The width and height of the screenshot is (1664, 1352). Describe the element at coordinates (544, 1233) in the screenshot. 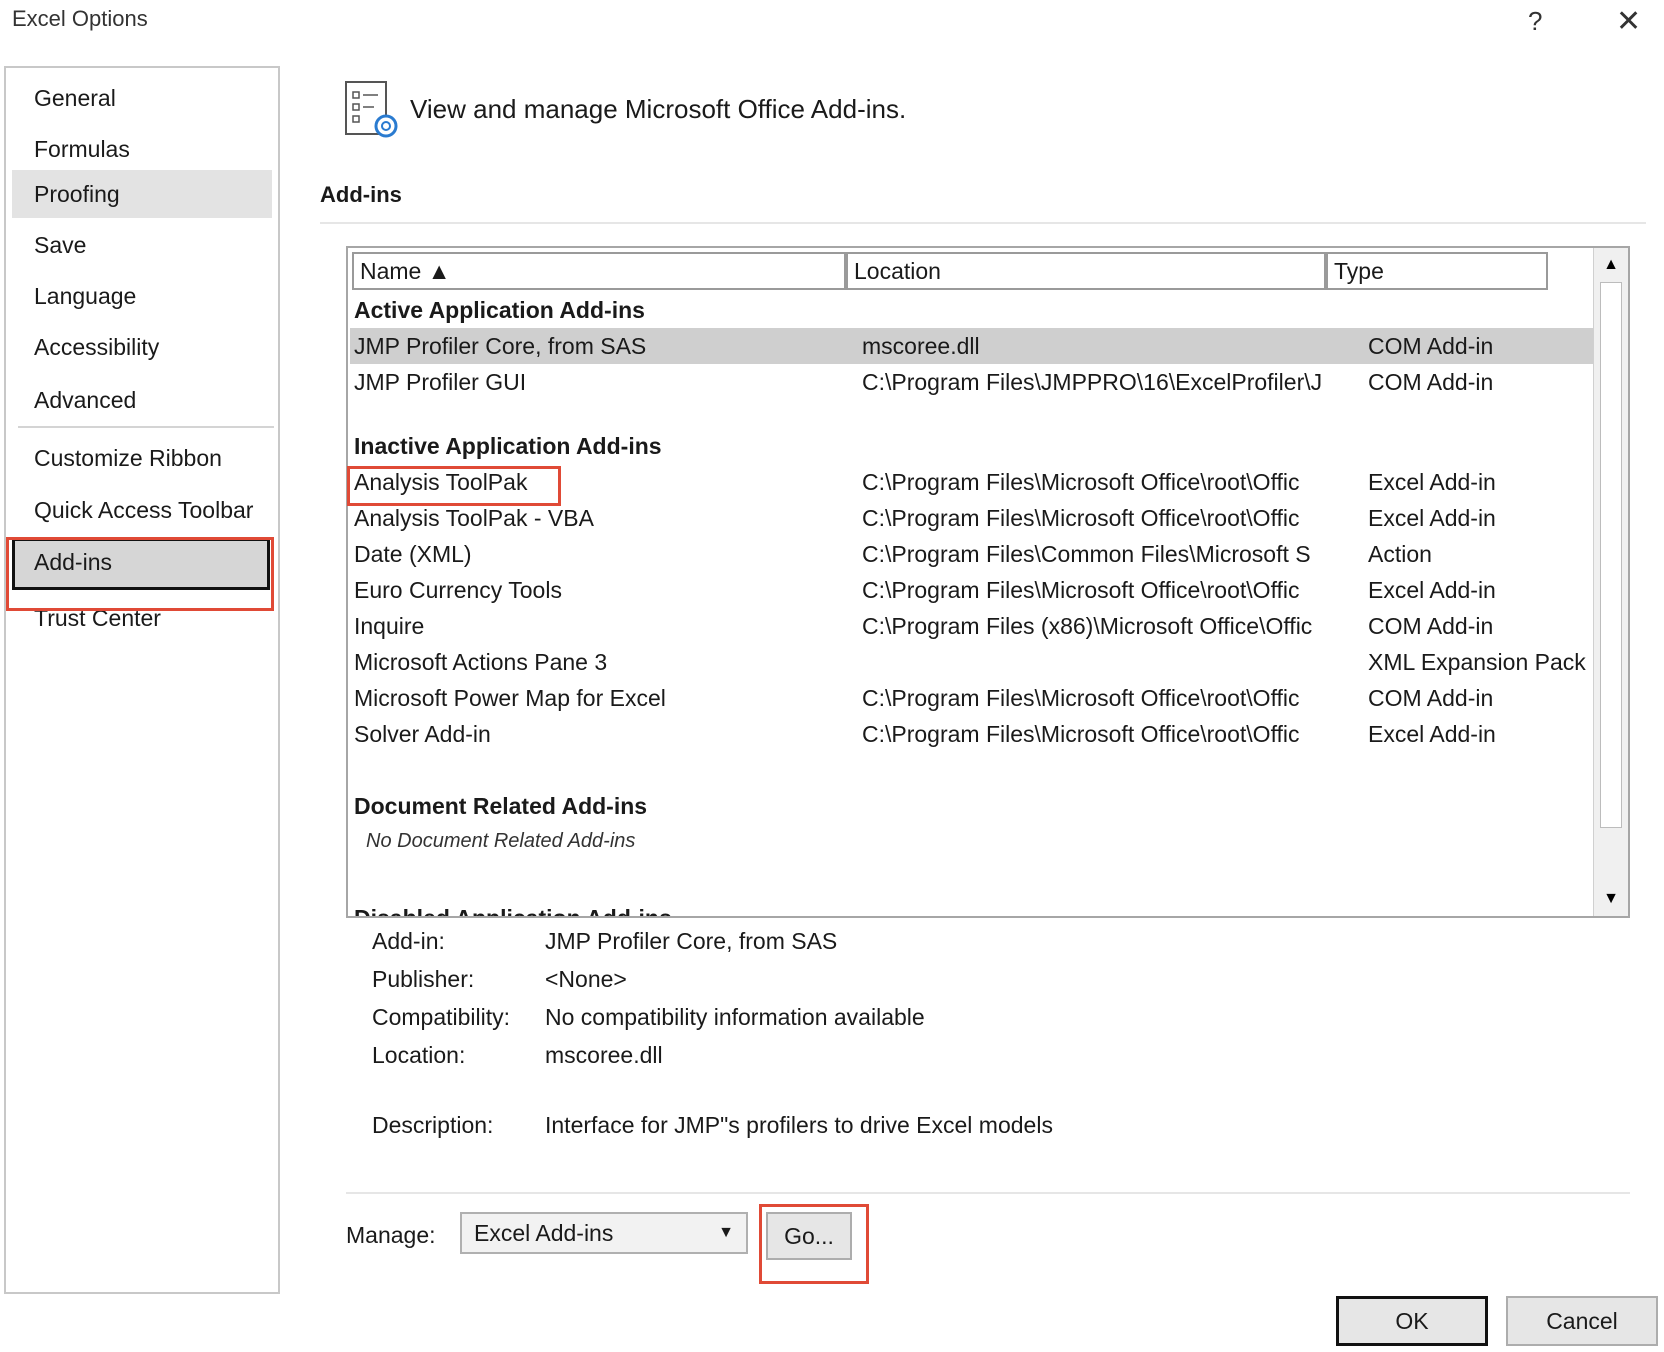

I see `manage-select-value: Excel Add-ins` at that location.